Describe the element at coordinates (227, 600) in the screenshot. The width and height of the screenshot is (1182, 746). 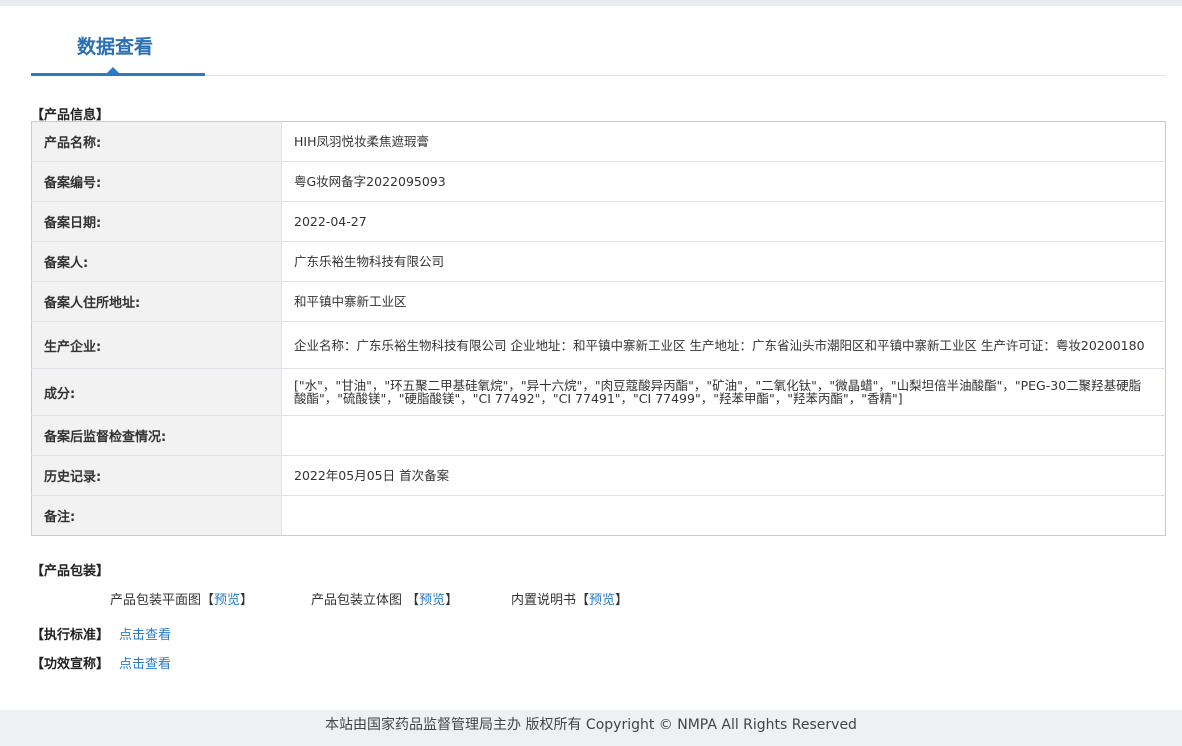
I see `preview-flat-link: 预览` at that location.